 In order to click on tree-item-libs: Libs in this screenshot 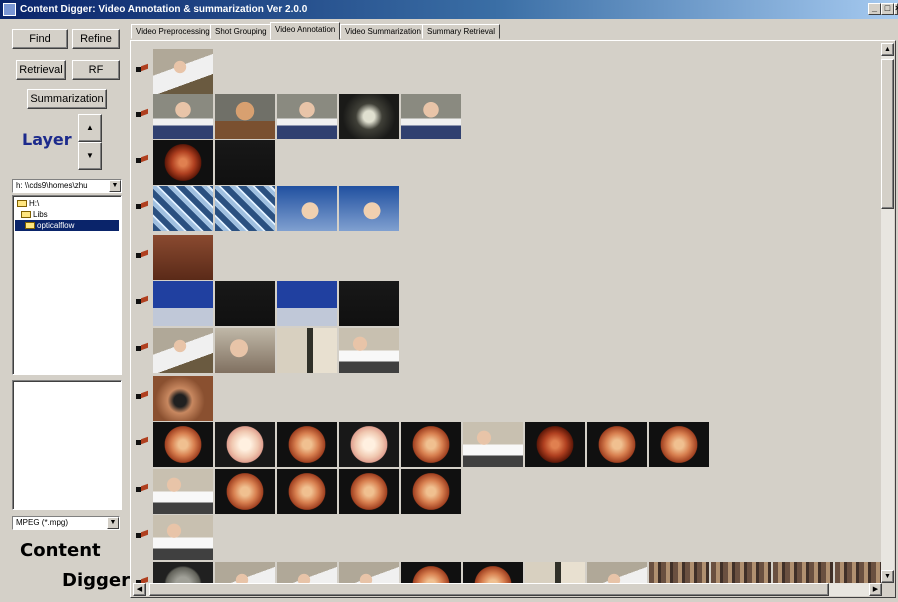, I will do `click(34, 214)`.